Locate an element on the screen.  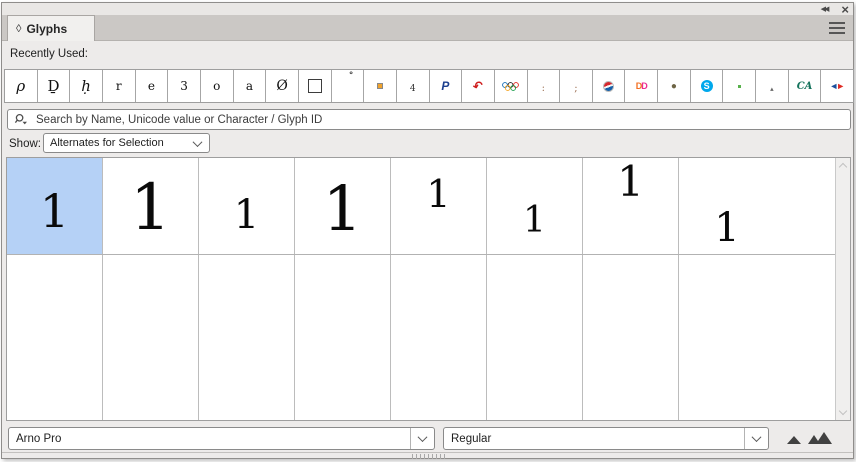
glyph-credit-agricole: CA is located at coordinates (805, 86).